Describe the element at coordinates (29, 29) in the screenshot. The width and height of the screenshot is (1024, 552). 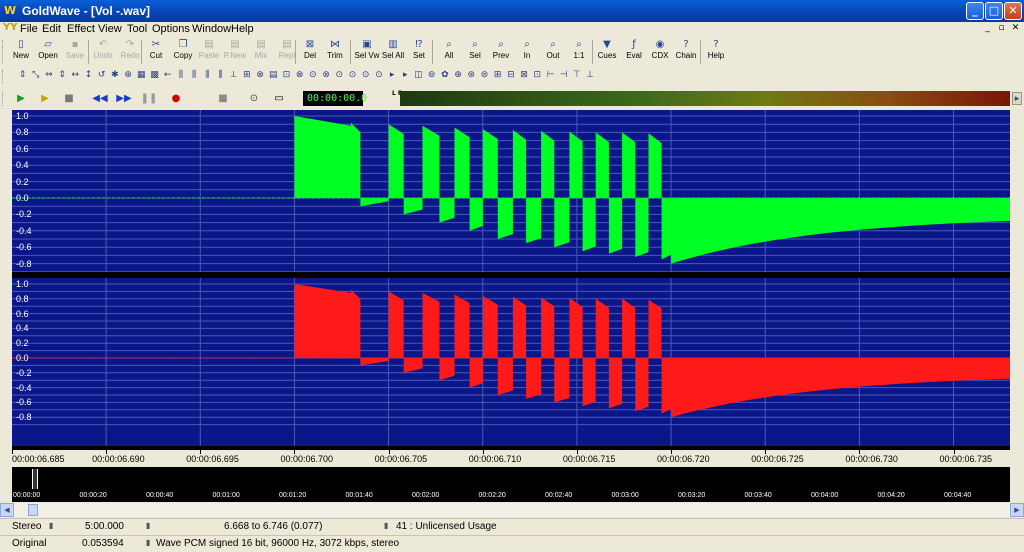
I see `menu-file: File` at that location.